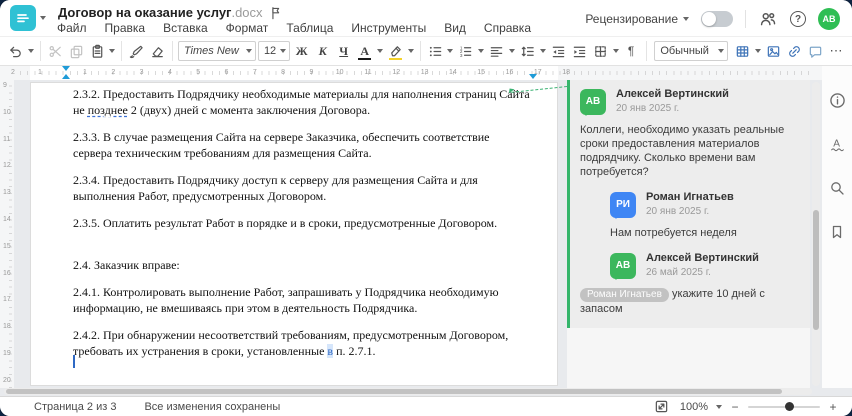 The width and height of the screenshot is (852, 416). Describe the element at coordinates (31, 51) in the screenshot. I see `undo-caret` at that location.